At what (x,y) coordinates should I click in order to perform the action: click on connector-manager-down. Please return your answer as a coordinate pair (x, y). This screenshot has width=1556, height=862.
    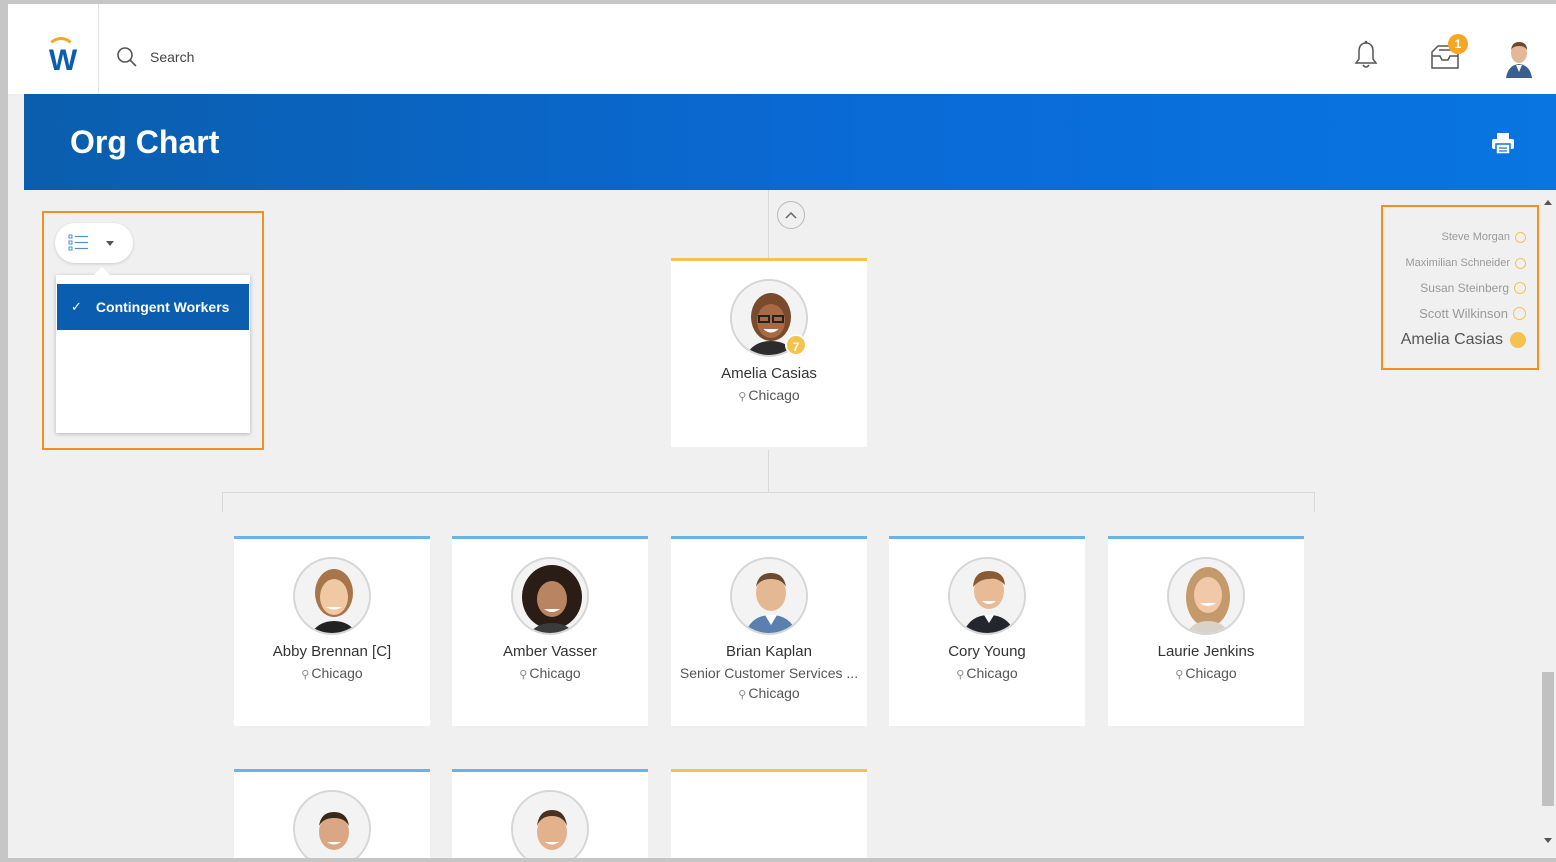
    Looking at the image, I should click on (768, 471).